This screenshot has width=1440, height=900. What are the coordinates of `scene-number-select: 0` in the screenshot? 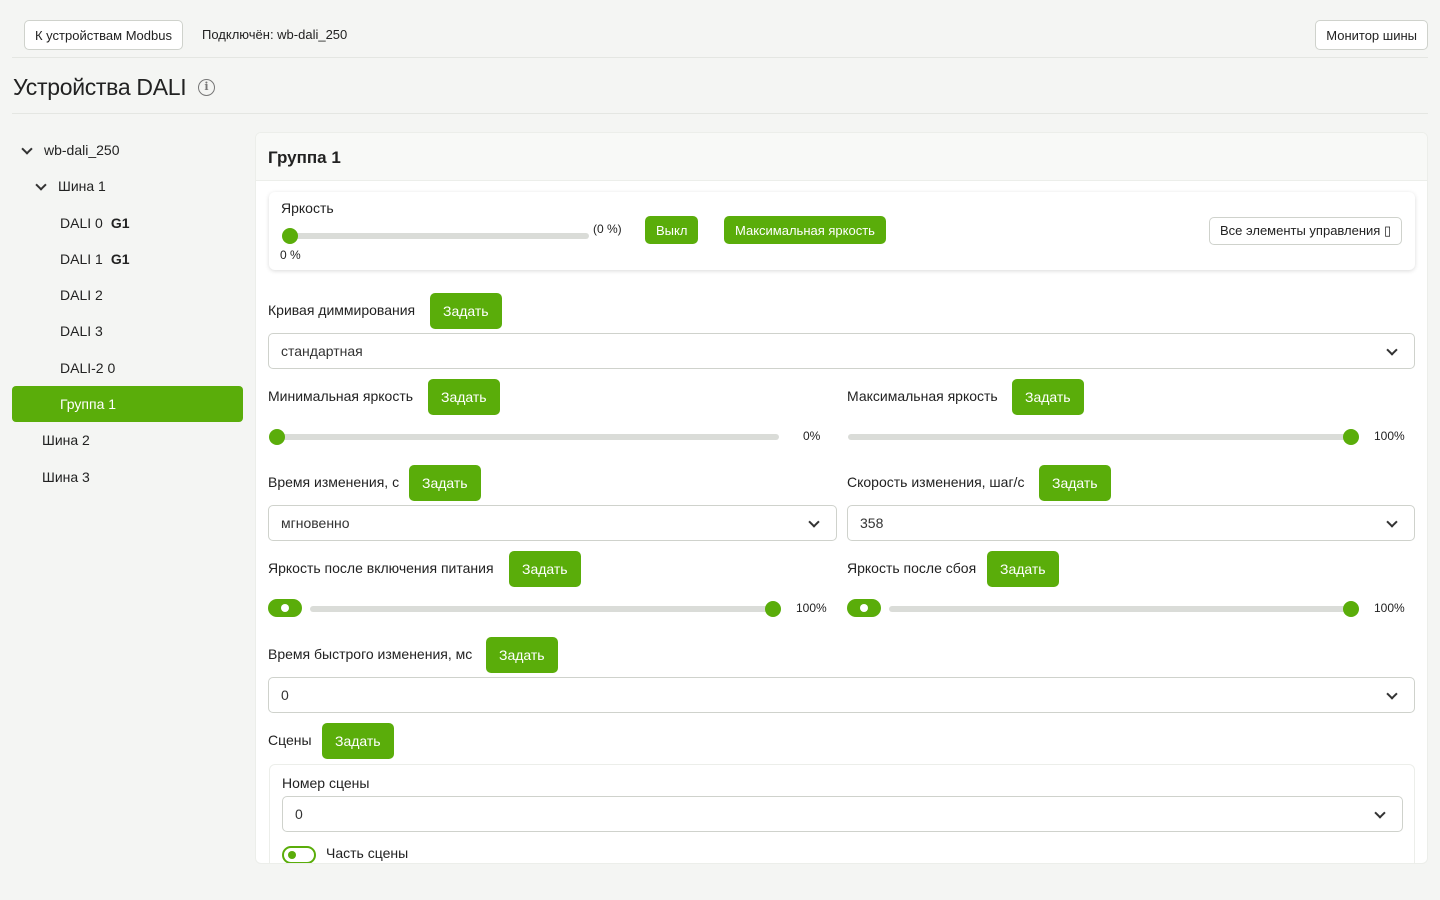 It's located at (842, 814).